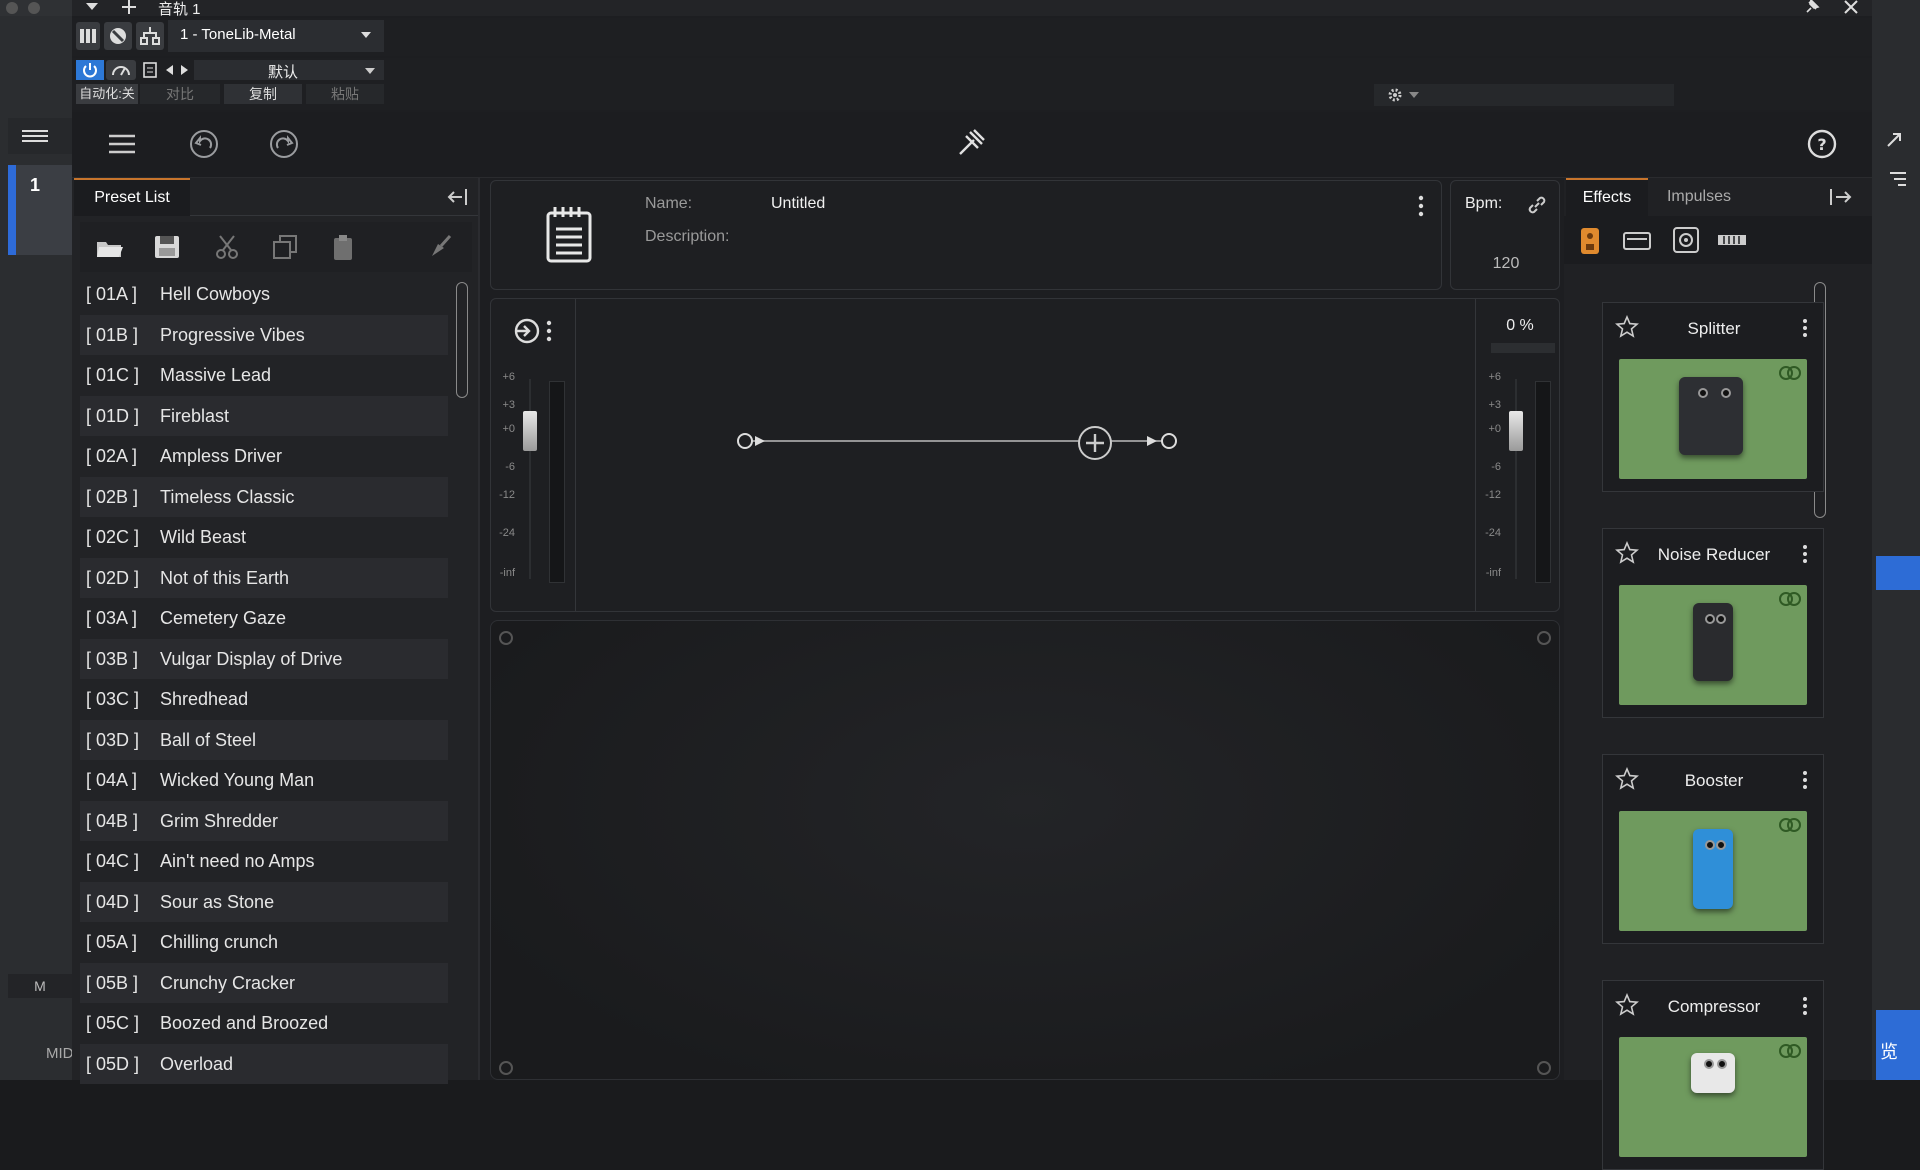 Image resolution: width=1920 pixels, height=1170 pixels. Describe the element at coordinates (150, 70) in the screenshot. I see `preset-file-icon` at that location.